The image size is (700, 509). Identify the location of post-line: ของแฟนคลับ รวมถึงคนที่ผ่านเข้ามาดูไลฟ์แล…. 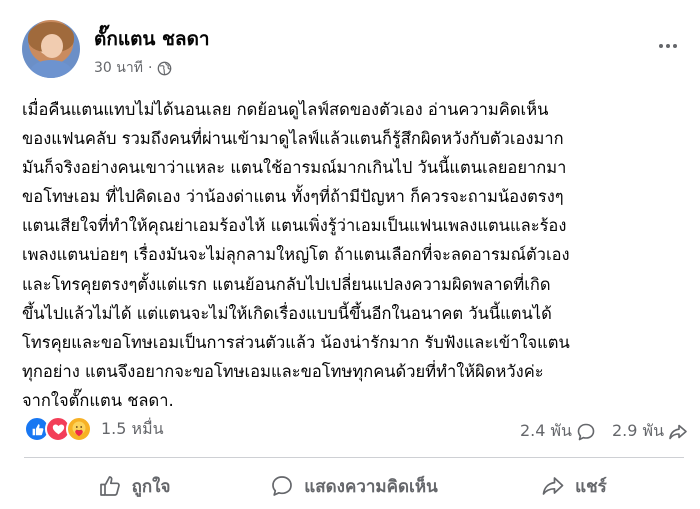
(293, 139).